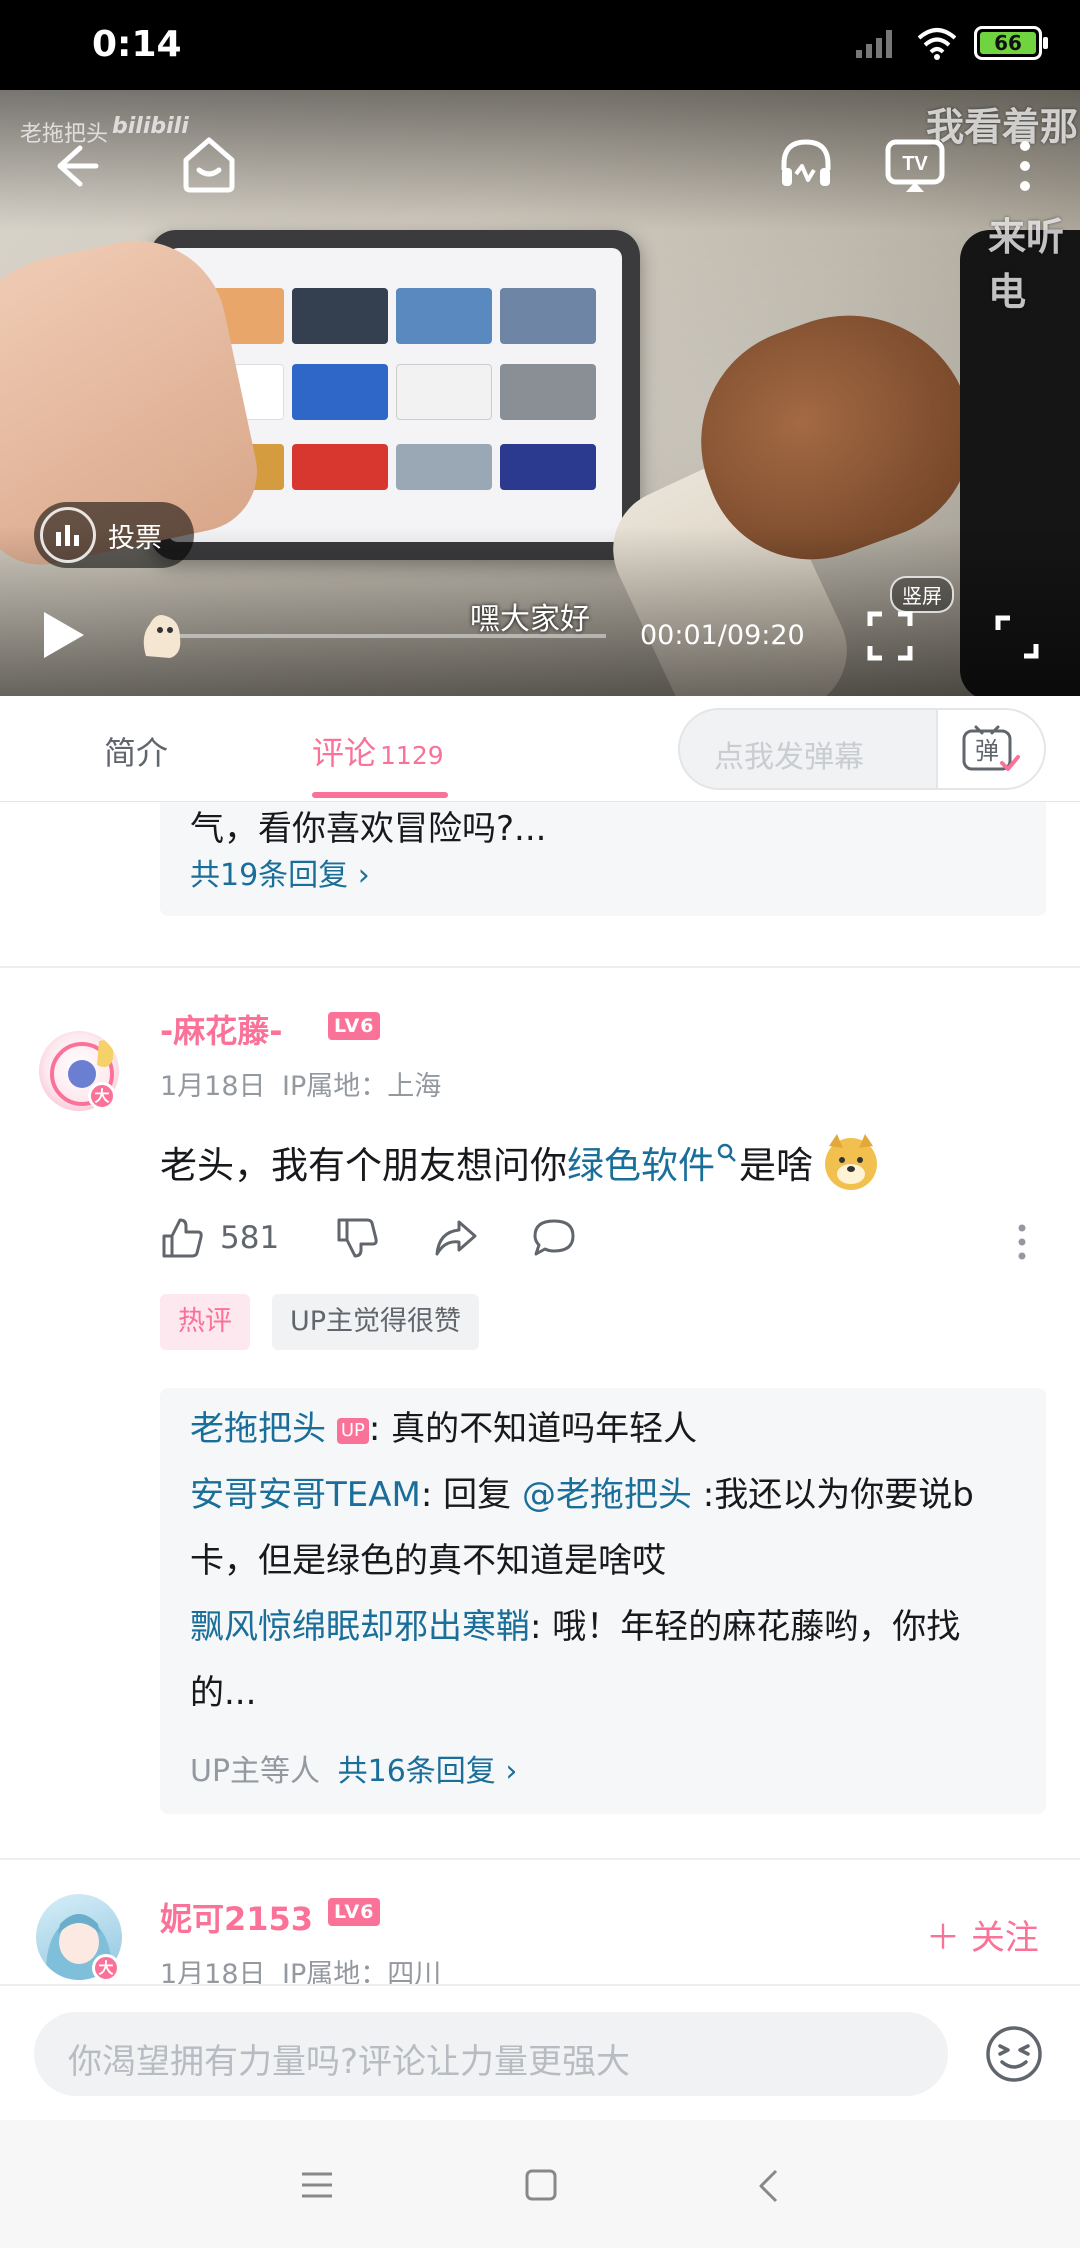 The height and width of the screenshot is (2248, 1080). Describe the element at coordinates (376, 1322) in the screenshot. I see `up-liked-tag: UP主觉得很赞` at that location.